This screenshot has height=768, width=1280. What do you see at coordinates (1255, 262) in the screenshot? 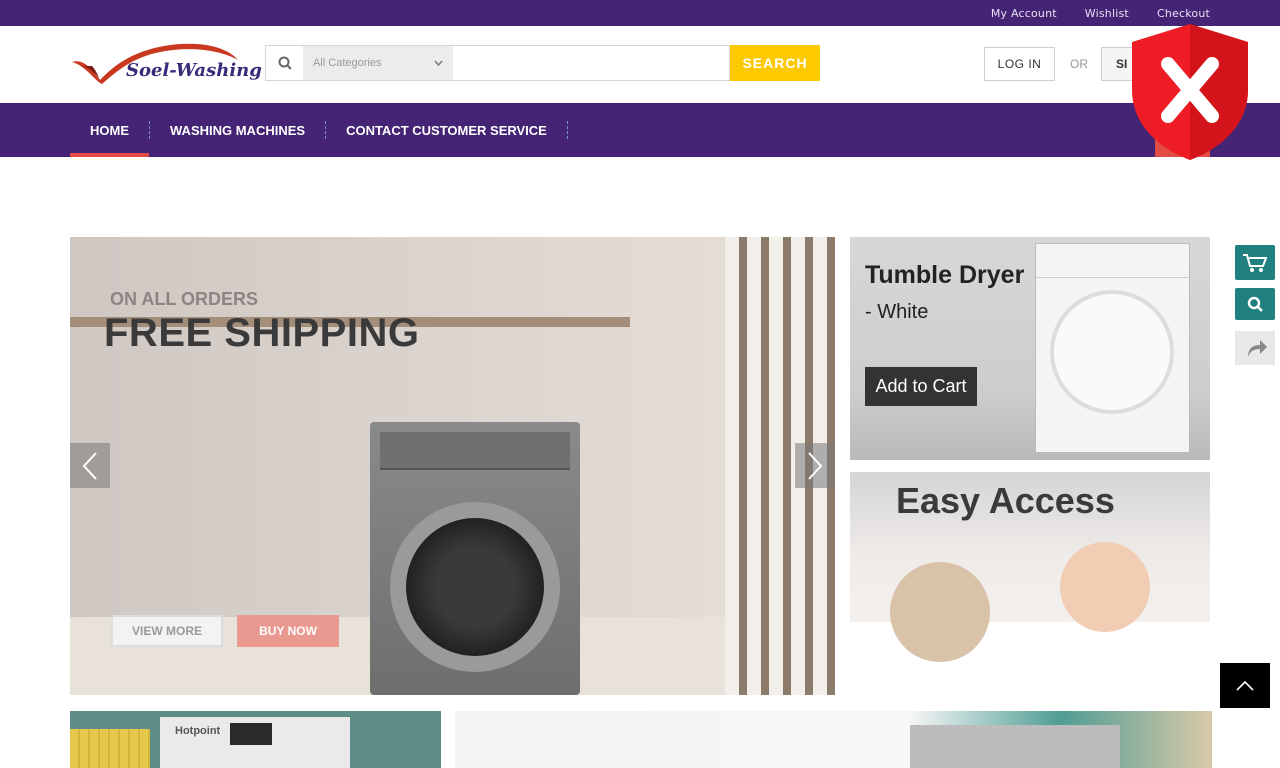
I see `cart-icon` at bounding box center [1255, 262].